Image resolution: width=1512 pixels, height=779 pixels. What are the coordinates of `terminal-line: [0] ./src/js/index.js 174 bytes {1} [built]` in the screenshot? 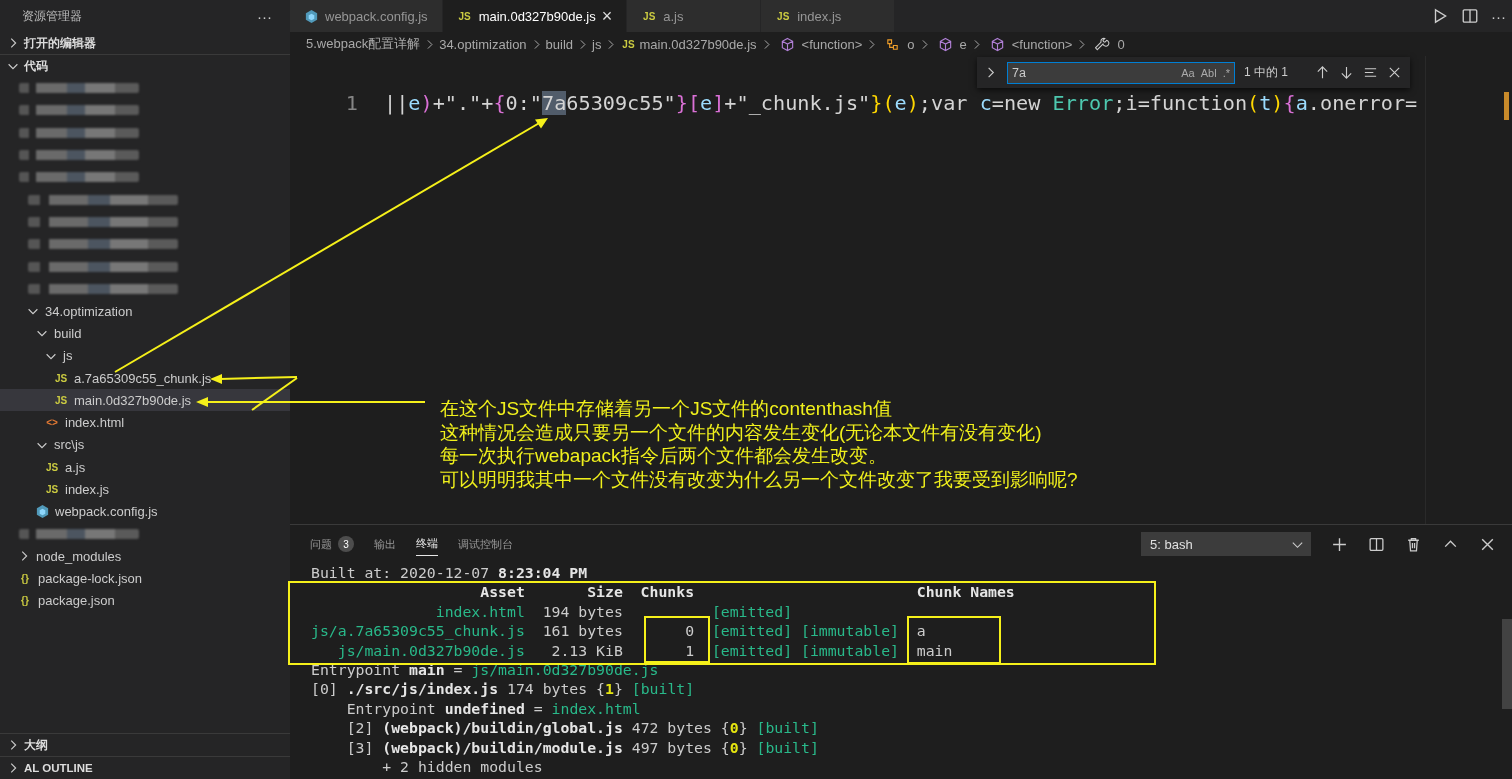 It's located at (503, 689).